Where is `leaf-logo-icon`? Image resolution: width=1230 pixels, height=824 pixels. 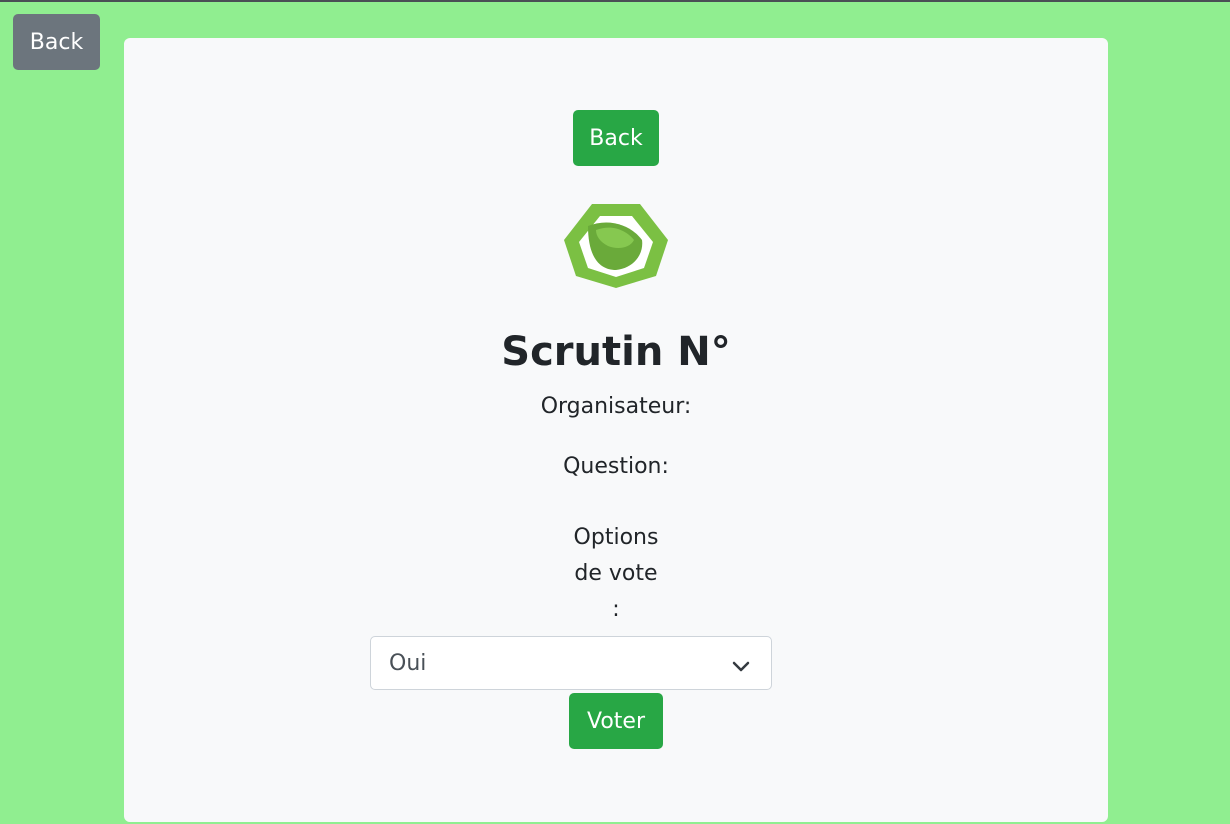
leaf-logo-icon is located at coordinates (616, 245).